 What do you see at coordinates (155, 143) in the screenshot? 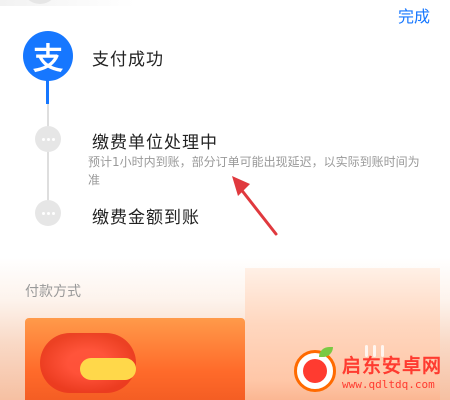
I see `step-title-processing: 缴费单位处理中` at bounding box center [155, 143].